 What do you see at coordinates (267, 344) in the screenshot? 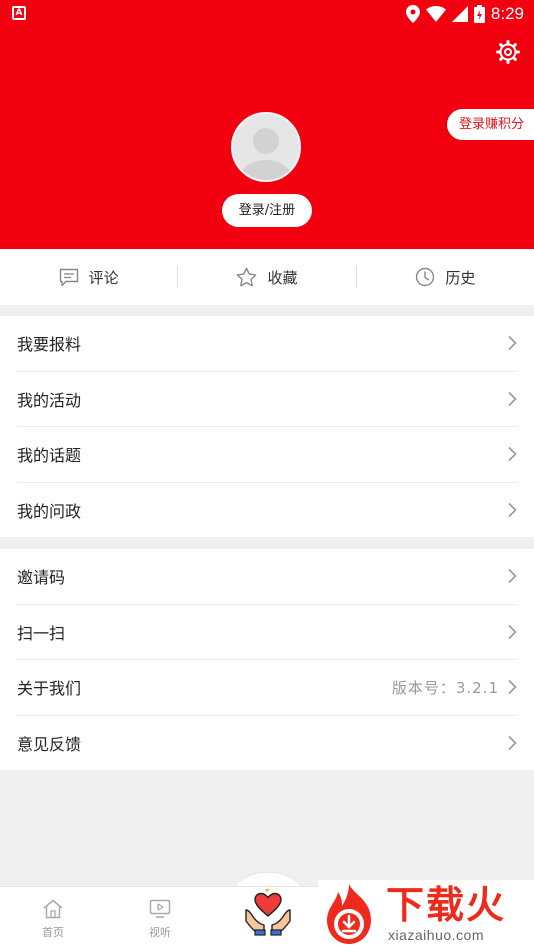
I see `menu-item-report: 我要报料` at bounding box center [267, 344].